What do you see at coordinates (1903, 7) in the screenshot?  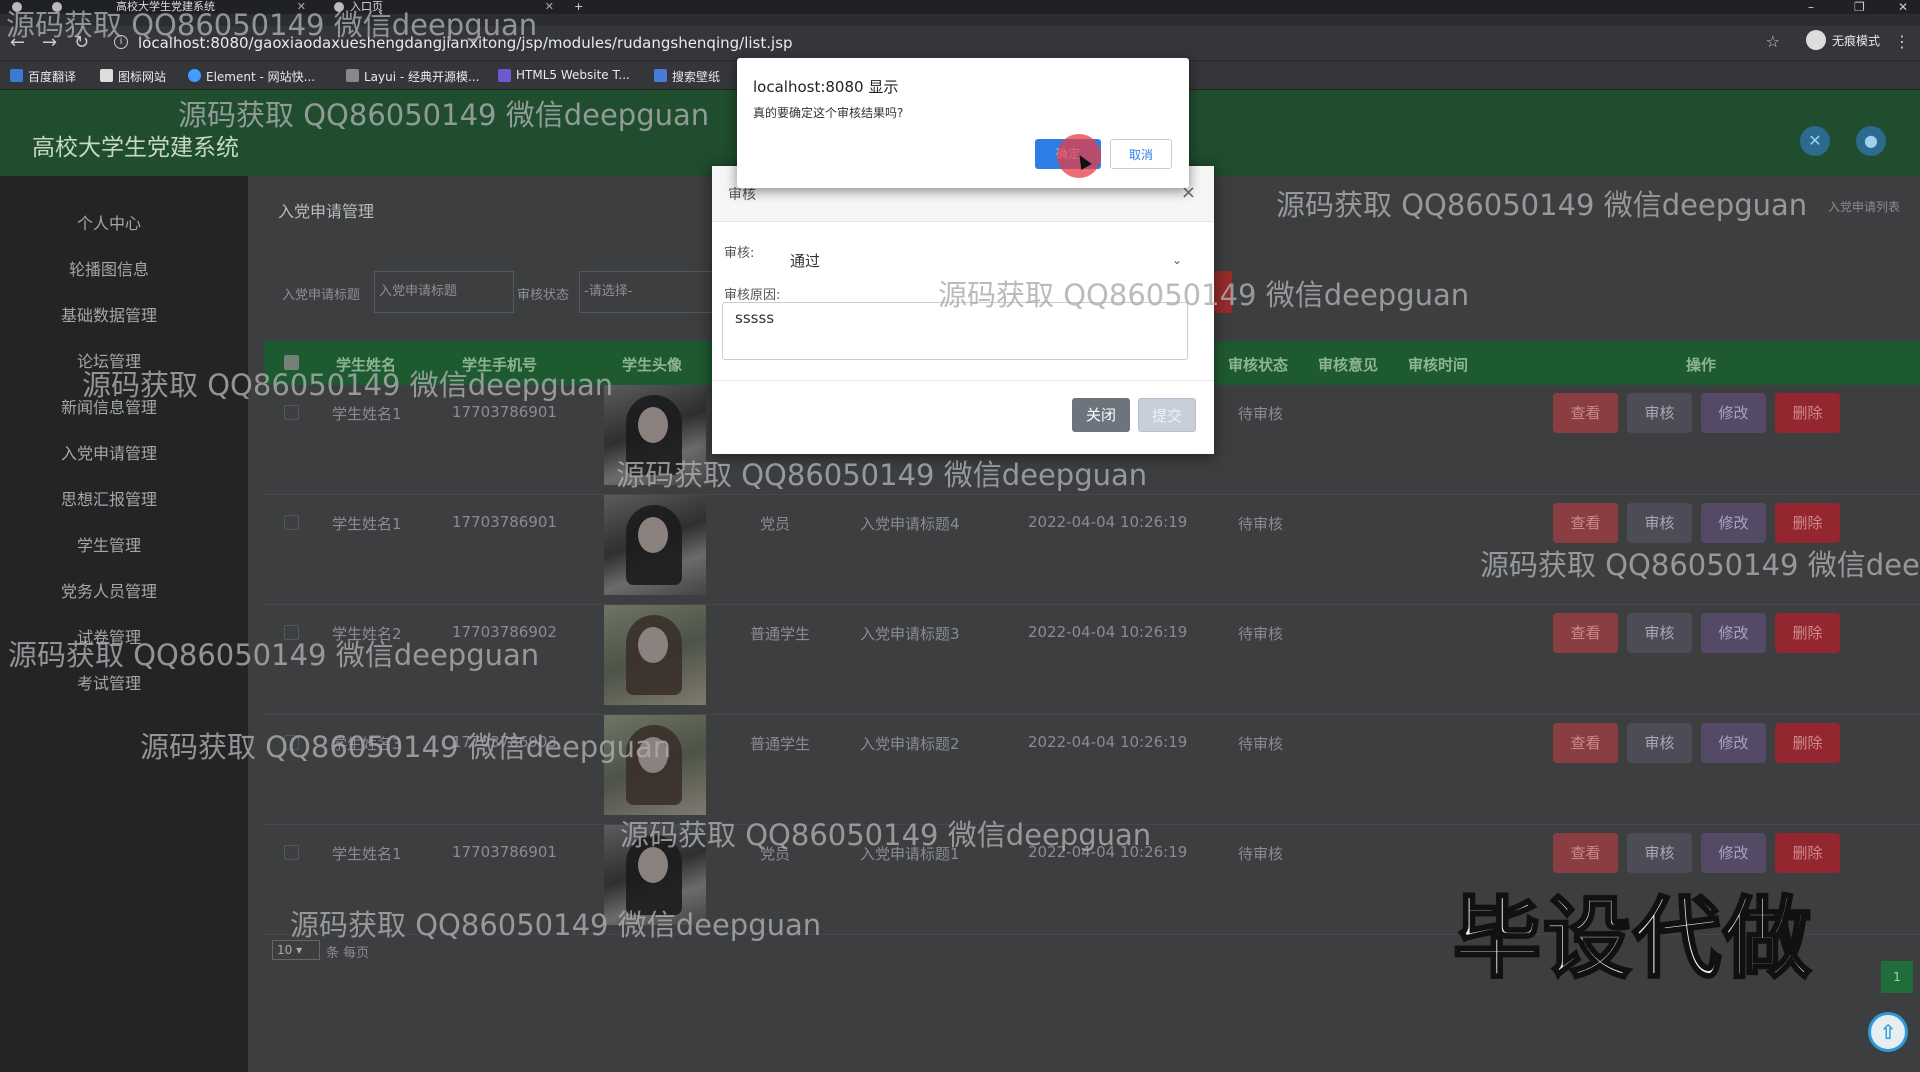 I see `window-close-button: ✕` at bounding box center [1903, 7].